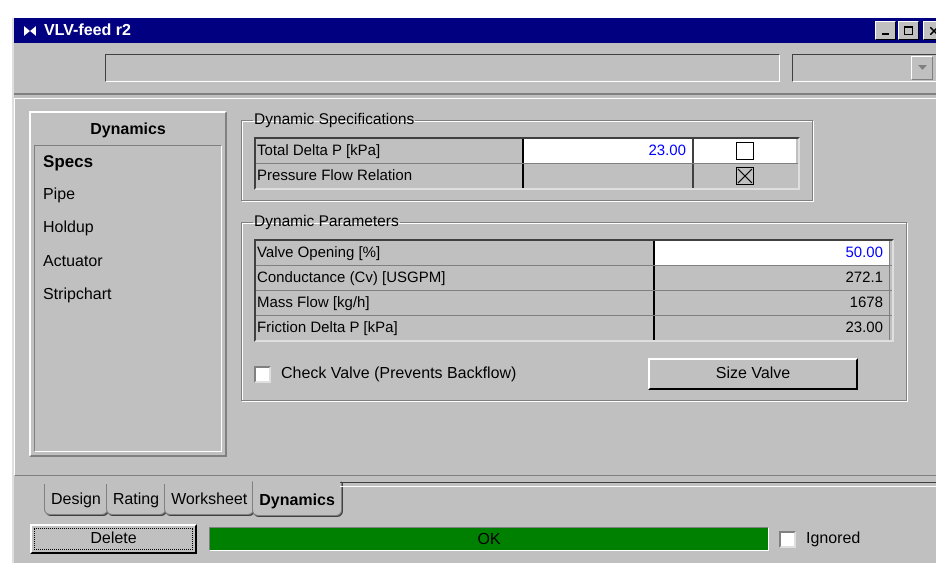  Describe the element at coordinates (334, 120) in the screenshot. I see `group-title: Dynamic Specifications` at that location.